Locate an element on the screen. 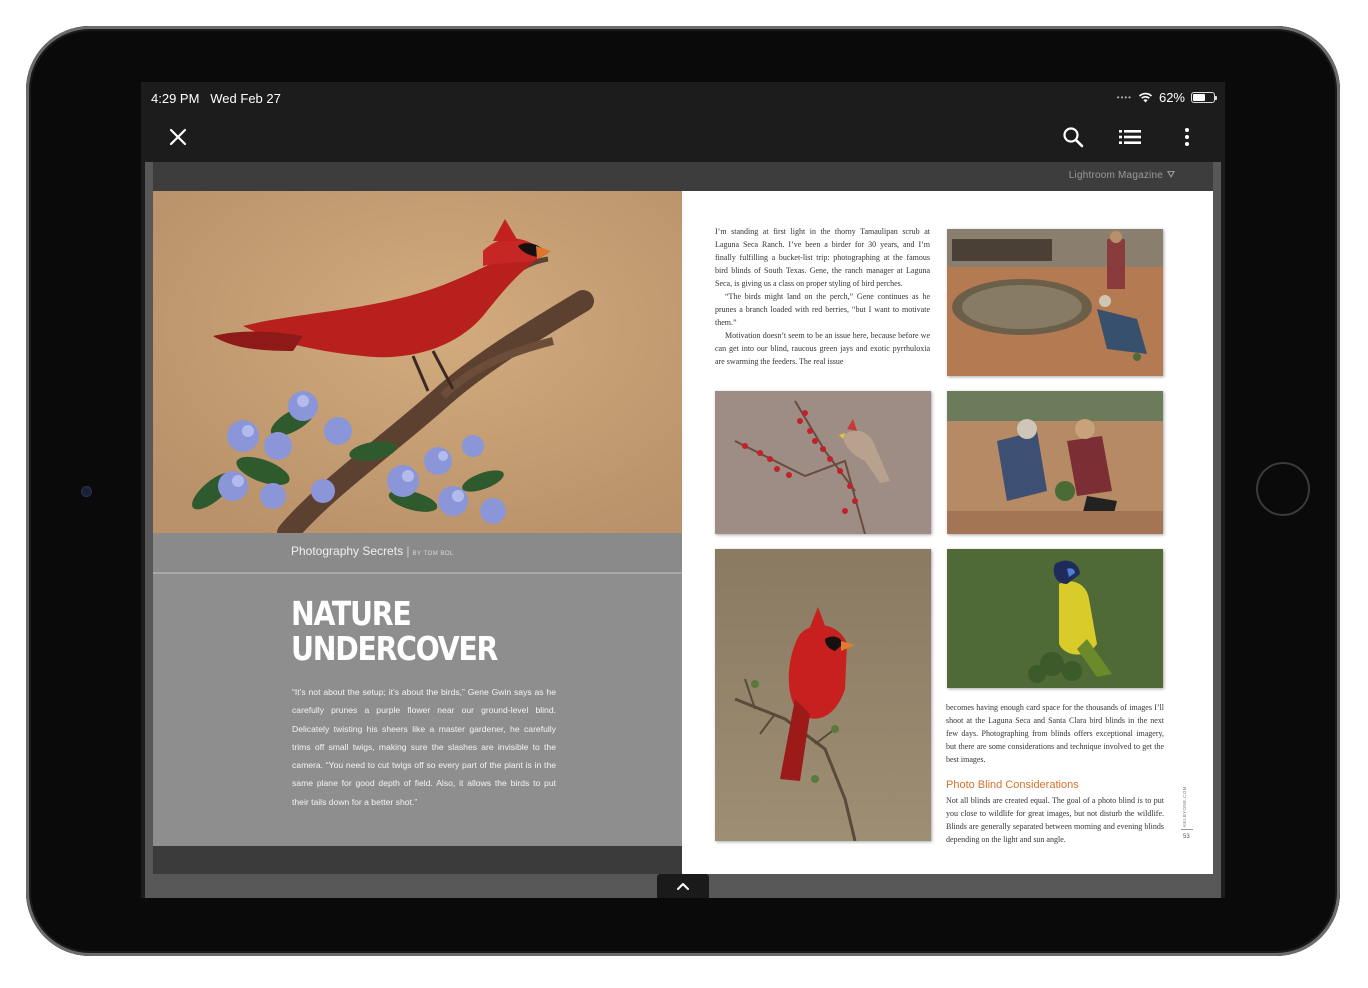  reader-toolbar is located at coordinates (683, 137).